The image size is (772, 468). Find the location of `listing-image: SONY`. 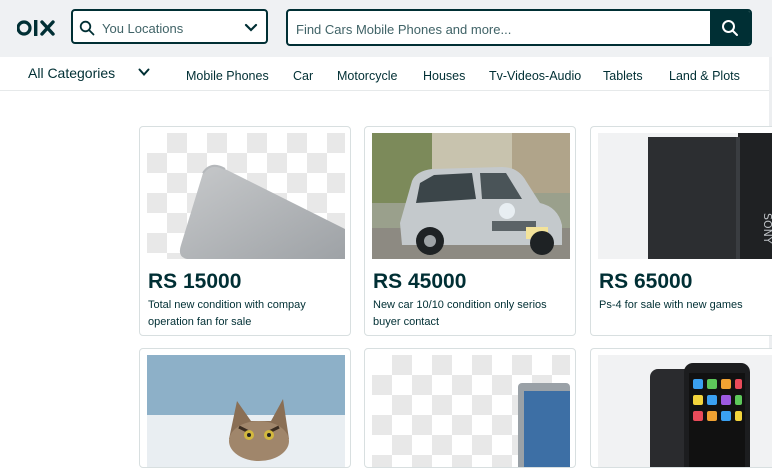

listing-image: SONY is located at coordinates (685, 196).